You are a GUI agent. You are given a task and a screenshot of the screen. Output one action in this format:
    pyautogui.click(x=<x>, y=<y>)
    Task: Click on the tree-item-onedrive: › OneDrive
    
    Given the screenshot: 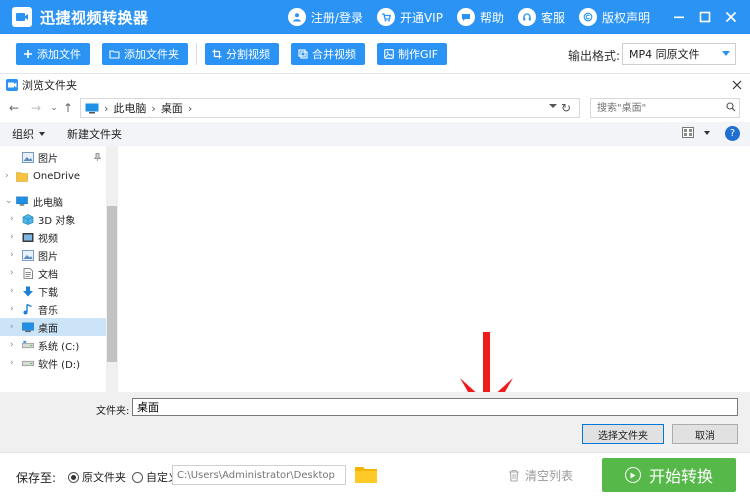 What is the action you would take?
    pyautogui.click(x=53, y=176)
    